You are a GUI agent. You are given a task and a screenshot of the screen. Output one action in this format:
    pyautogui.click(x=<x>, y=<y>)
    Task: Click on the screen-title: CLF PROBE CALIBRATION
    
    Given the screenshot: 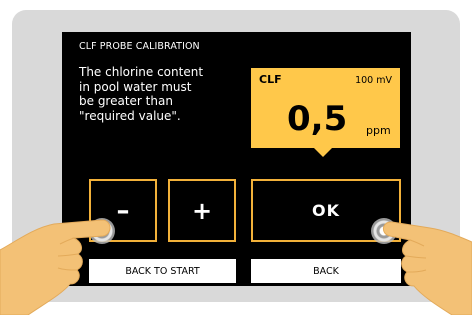 What is the action you would take?
    pyautogui.click(x=139, y=46)
    